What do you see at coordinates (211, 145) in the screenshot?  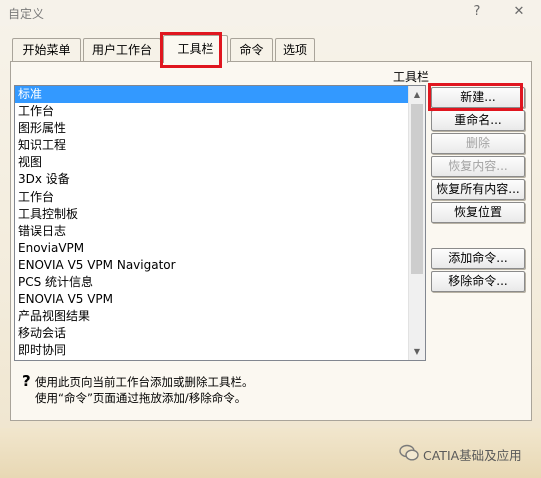 I see `list-item: 知识工程` at bounding box center [211, 145].